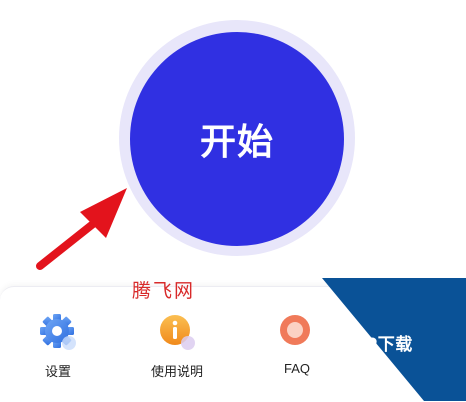 This screenshot has height=402, width=466. Describe the element at coordinates (351, 353) in the screenshot. I see `pcpop-subtext: PCPOP Download` at that location.